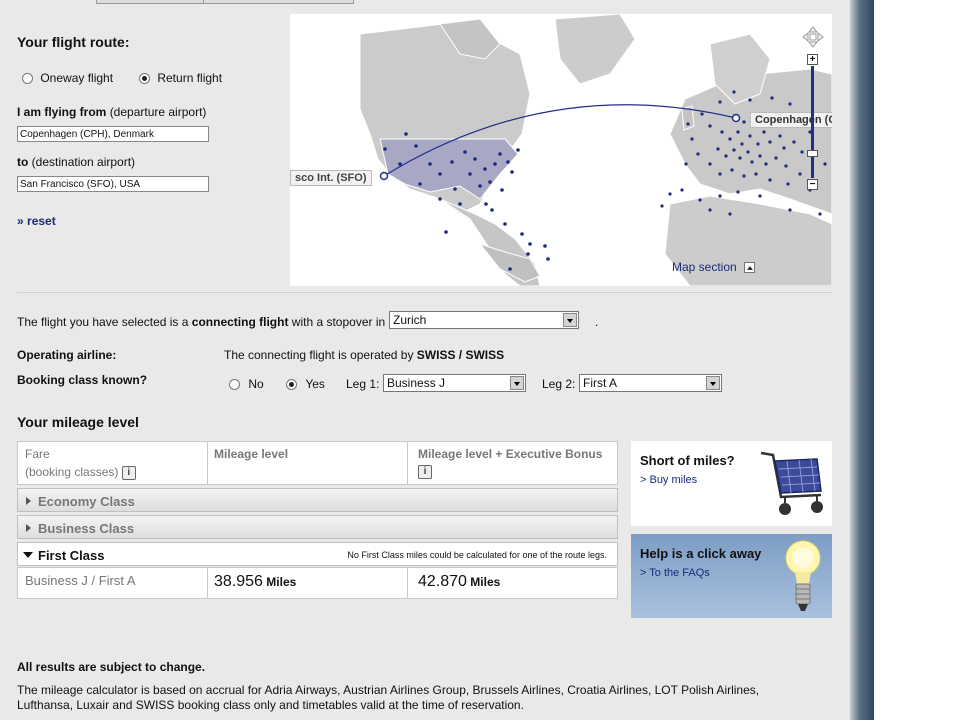 The width and height of the screenshot is (960, 720). What do you see at coordinates (813, 37) in the screenshot?
I see `pan-control-icon` at bounding box center [813, 37].